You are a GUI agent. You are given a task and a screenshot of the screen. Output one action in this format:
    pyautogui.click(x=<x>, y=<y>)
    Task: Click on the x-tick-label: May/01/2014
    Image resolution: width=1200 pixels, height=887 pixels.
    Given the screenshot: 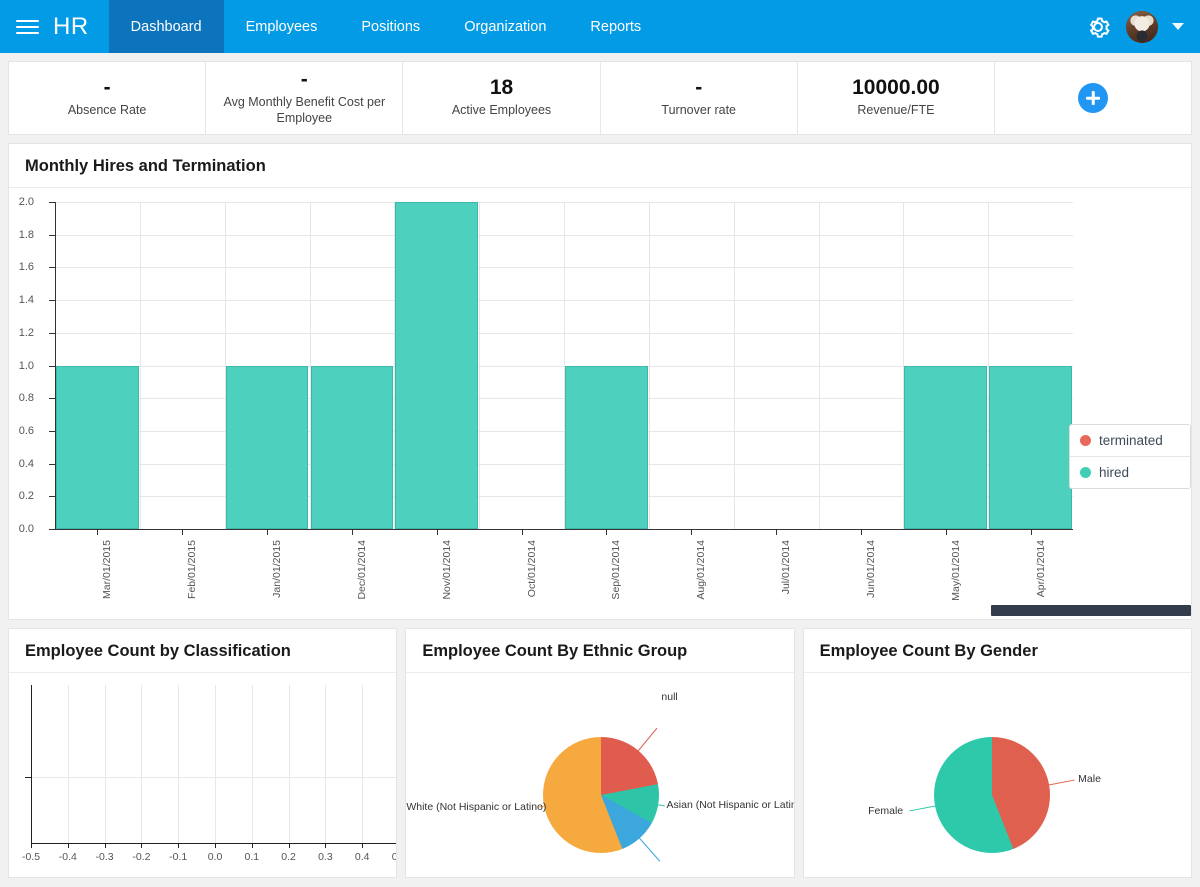 What is the action you would take?
    pyautogui.click(x=955, y=570)
    